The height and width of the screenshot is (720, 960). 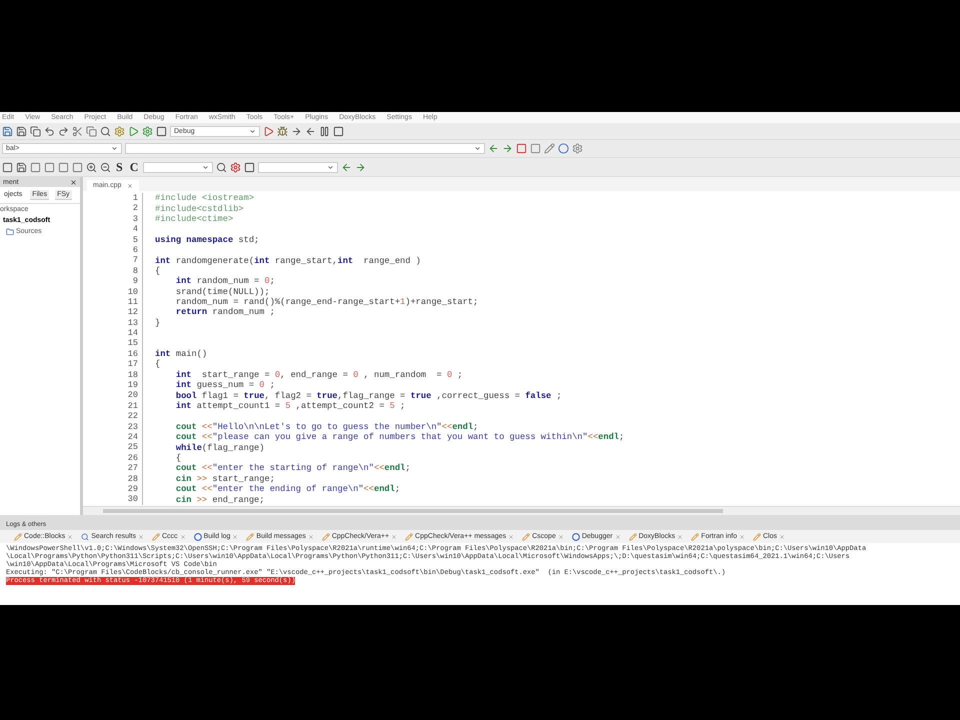 I want to click on code-line: return random_num ;, so click(x=224, y=312).